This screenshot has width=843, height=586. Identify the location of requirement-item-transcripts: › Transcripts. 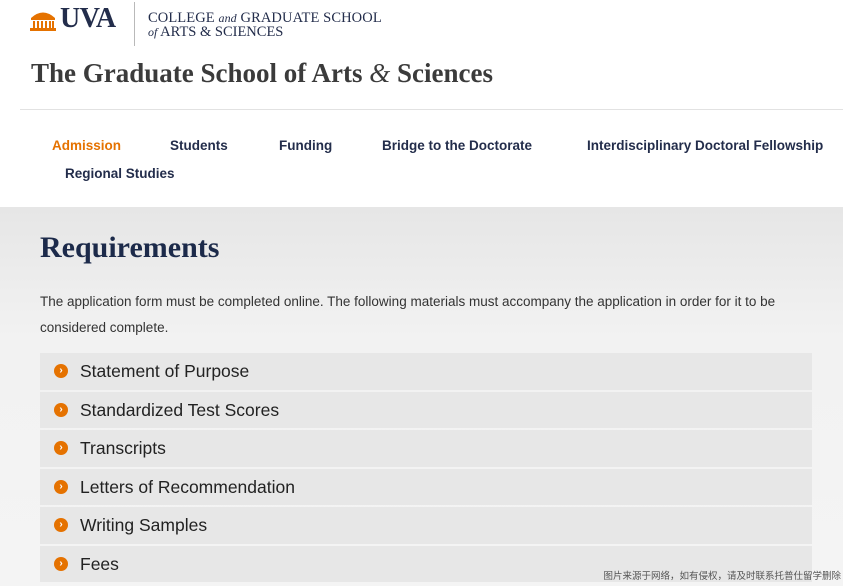
(426, 448).